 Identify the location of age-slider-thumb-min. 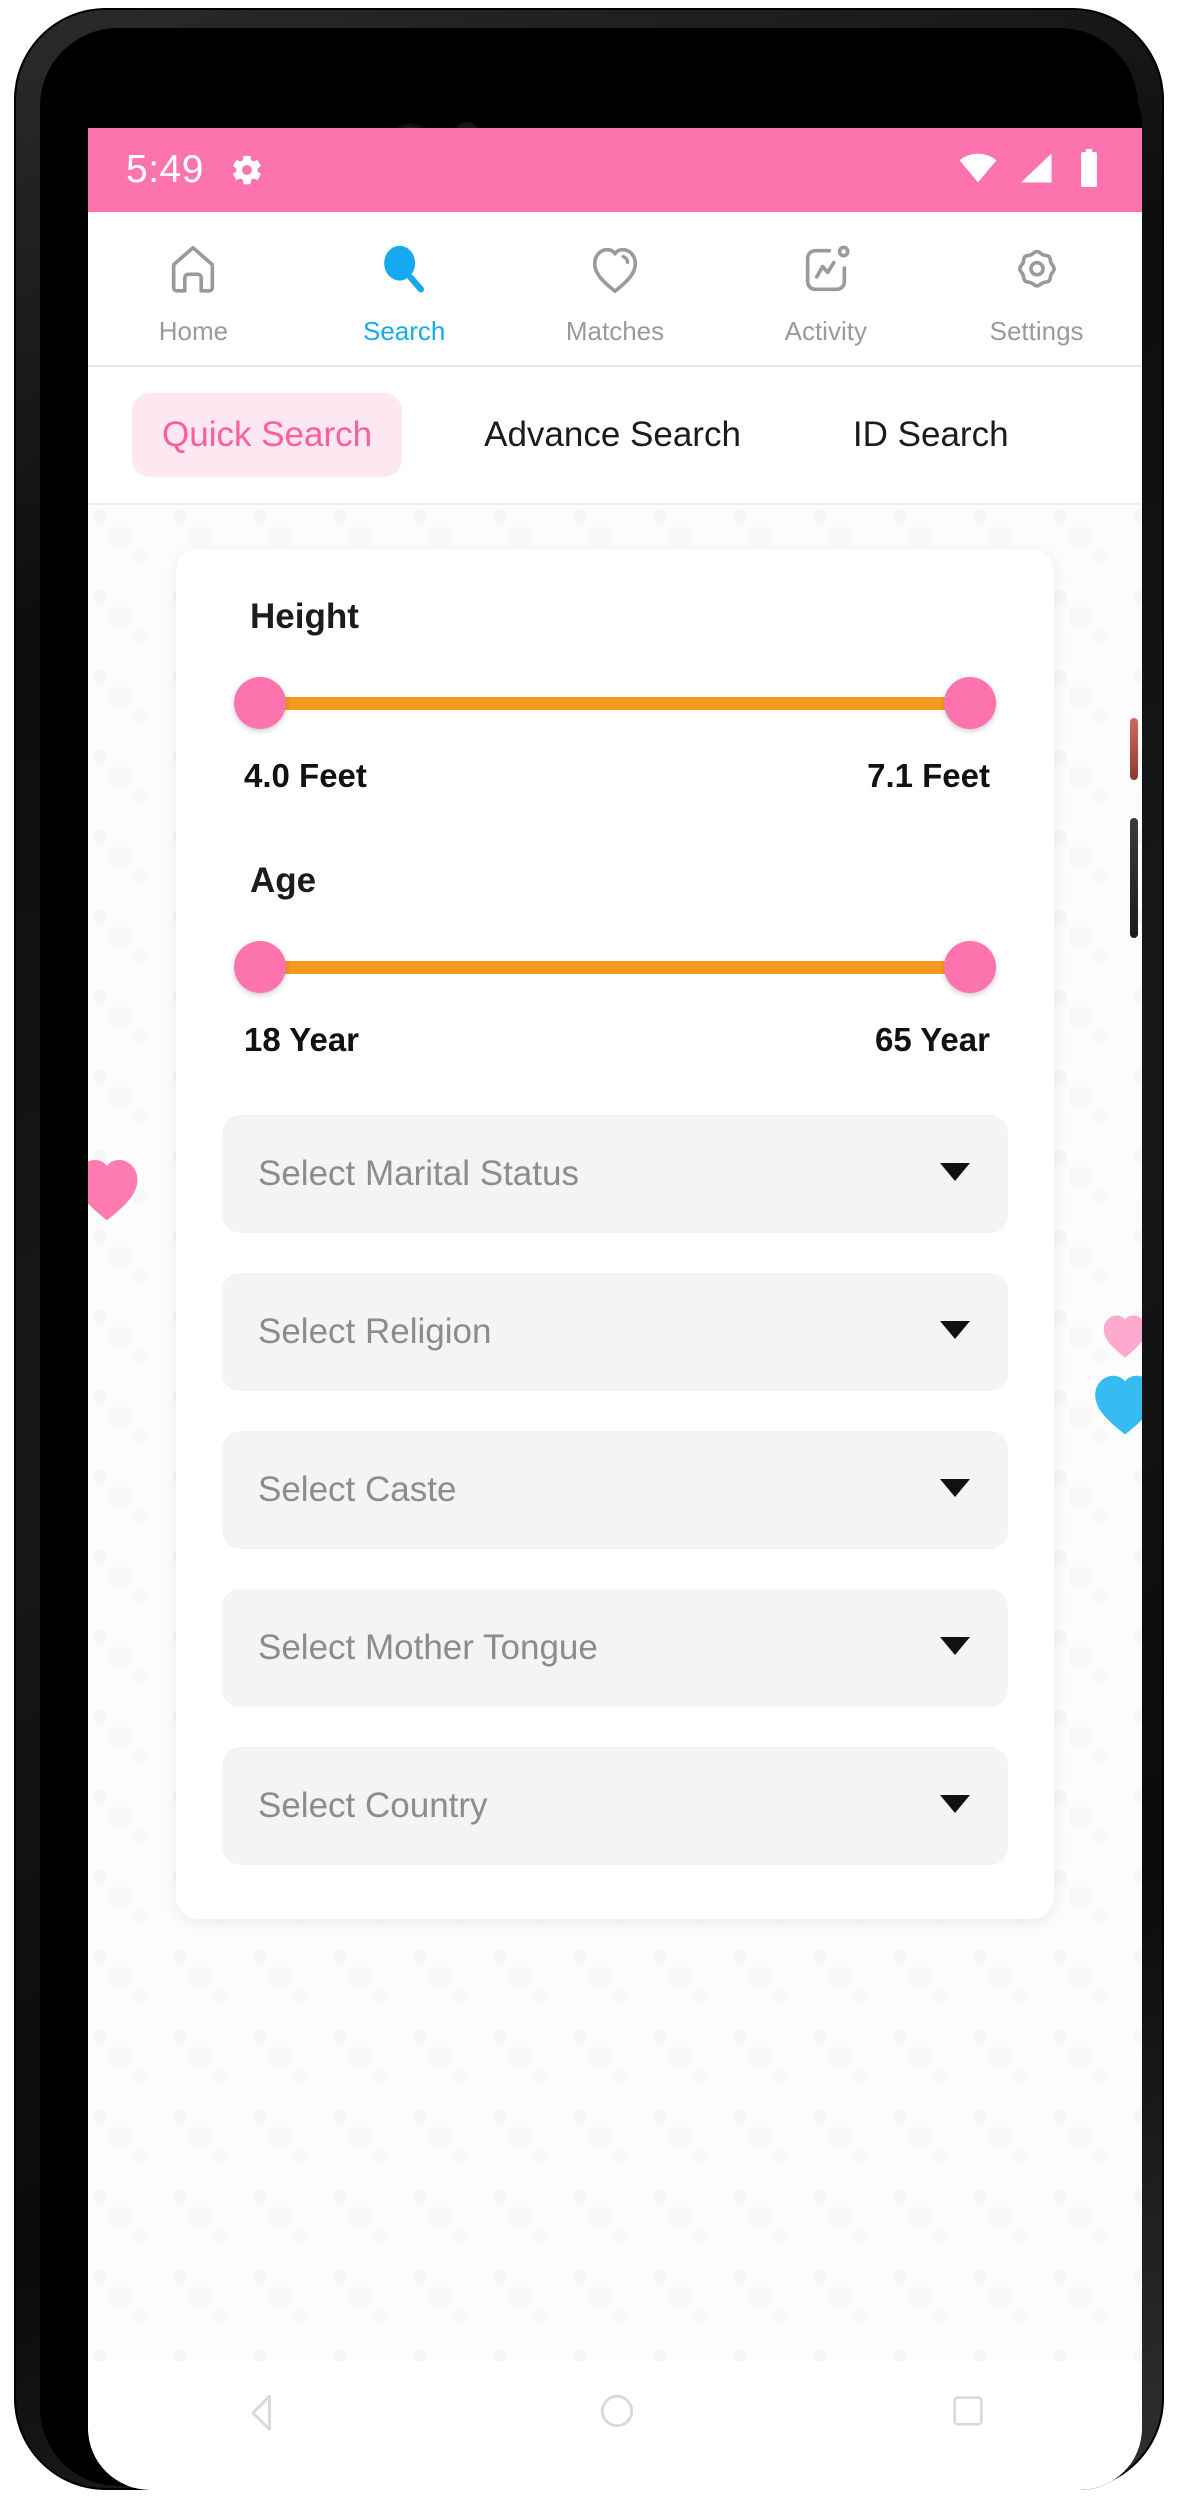
(260, 967).